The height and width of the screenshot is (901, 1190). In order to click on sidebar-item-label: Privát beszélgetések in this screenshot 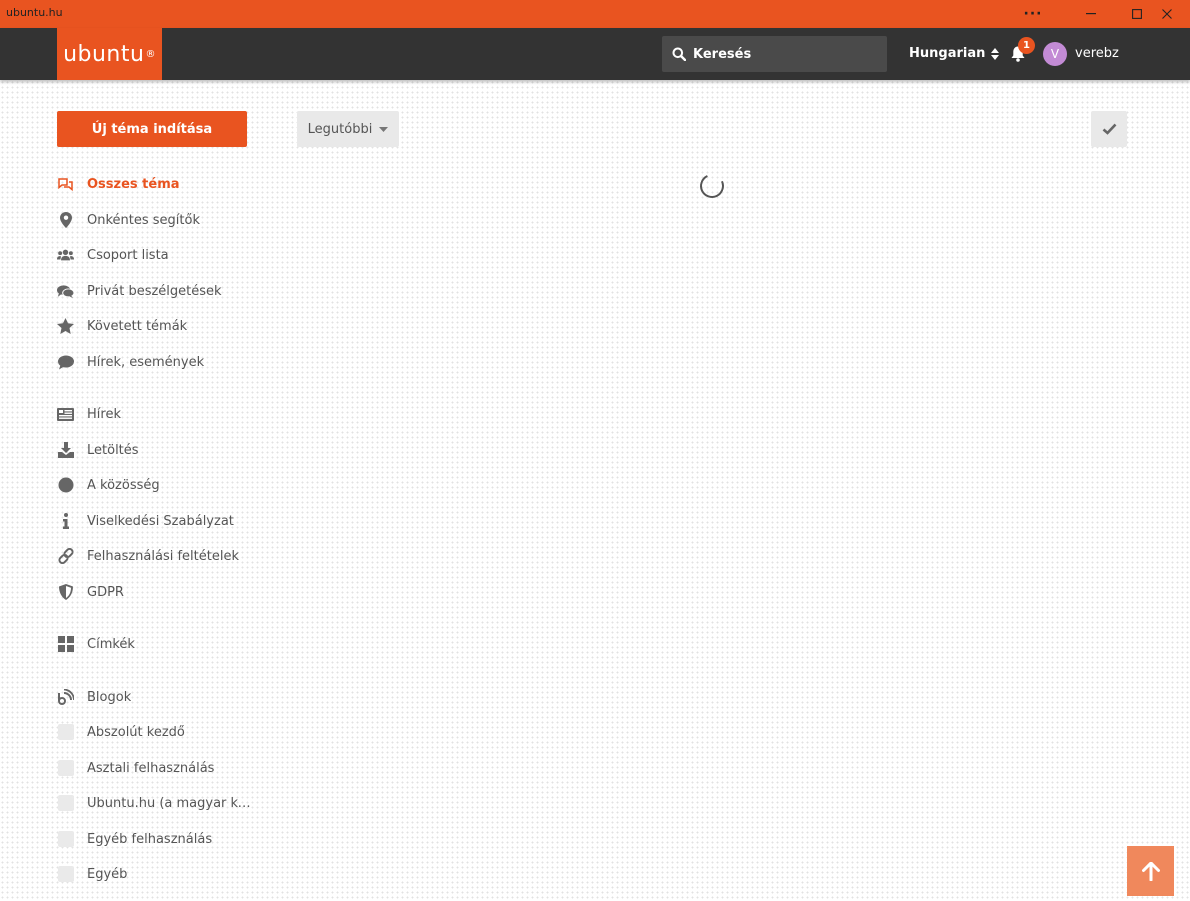, I will do `click(154, 291)`.